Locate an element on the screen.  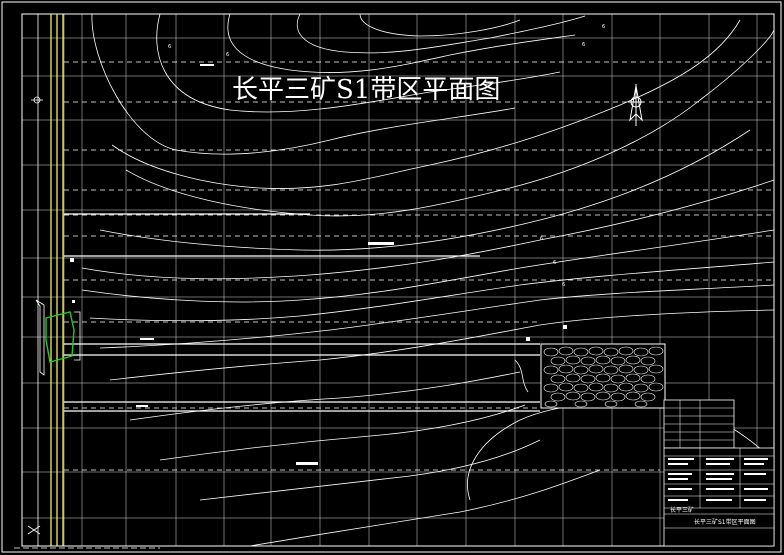
main-road-yellow is located at coordinates (57, 280).